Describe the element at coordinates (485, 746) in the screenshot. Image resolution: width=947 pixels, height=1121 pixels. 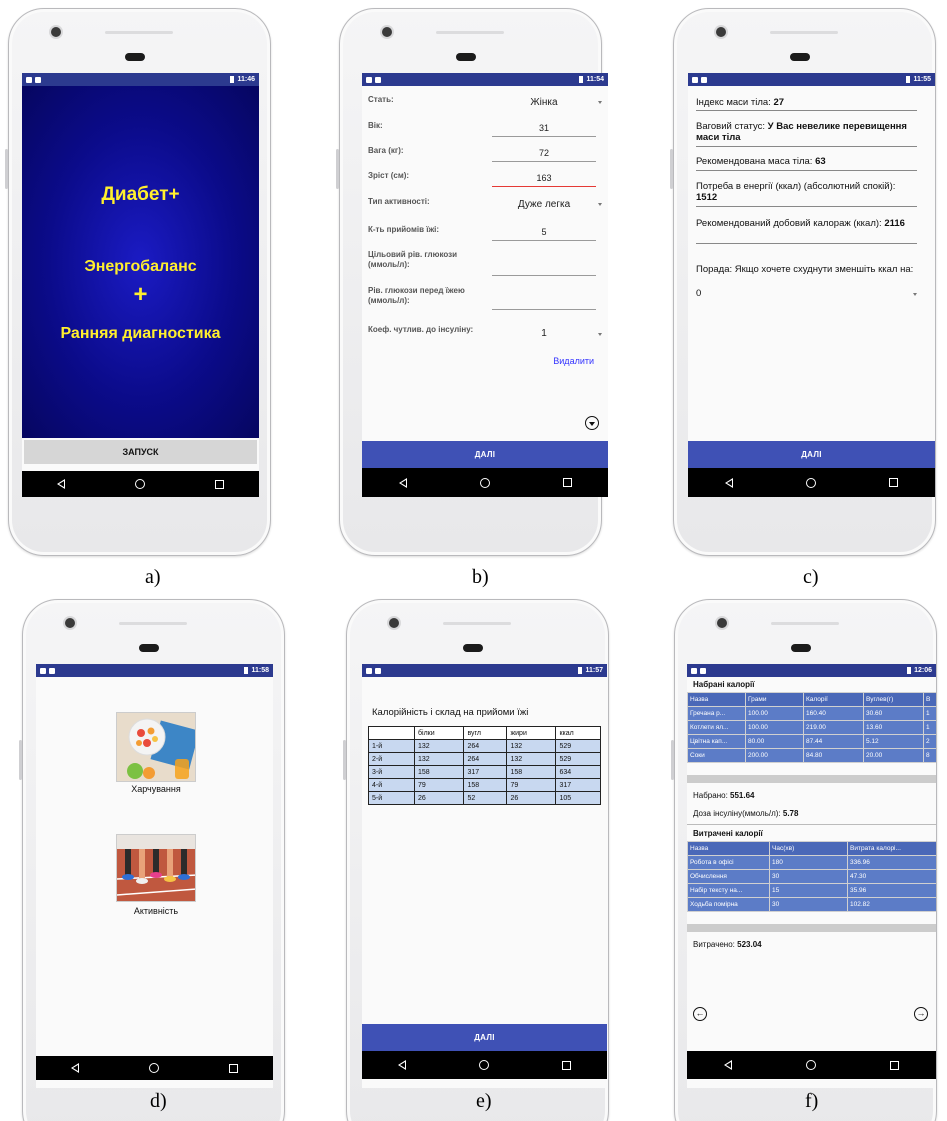
I see `table-cell: 264` at that location.